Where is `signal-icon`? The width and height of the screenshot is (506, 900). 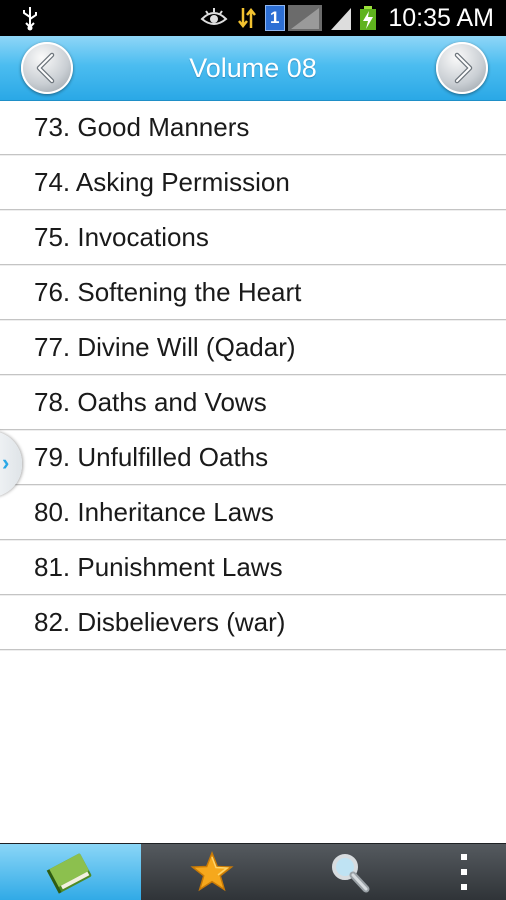 signal-icon is located at coordinates (341, 19).